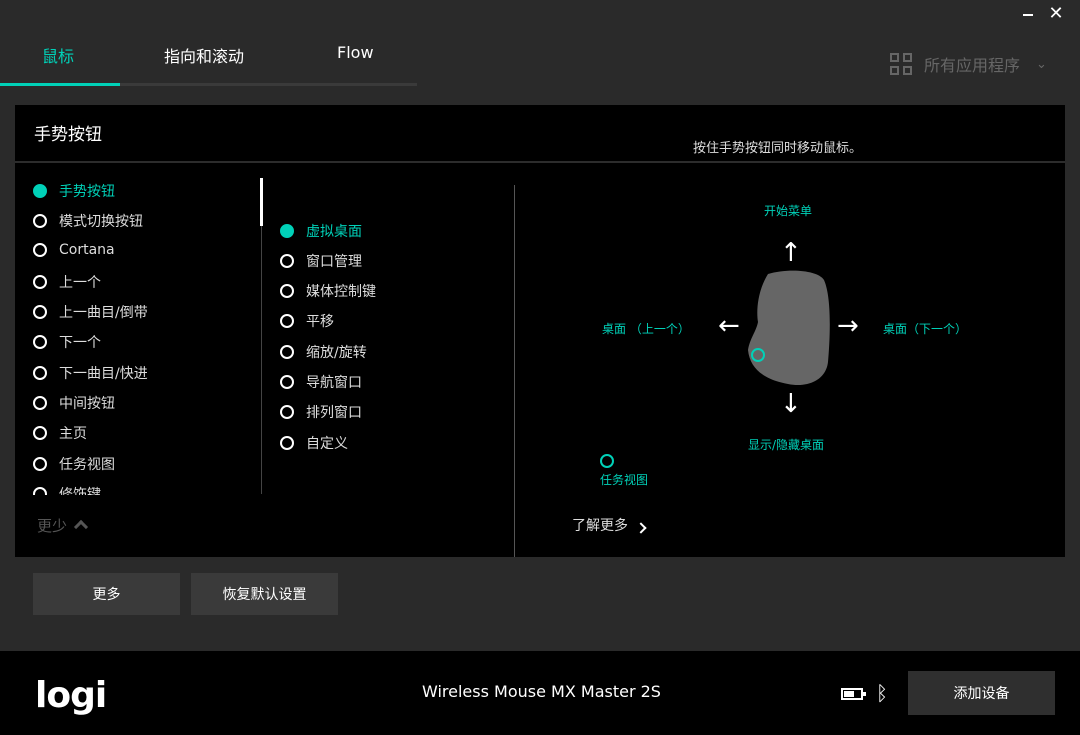 The width and height of the screenshot is (1080, 735). What do you see at coordinates (925, 329) in the screenshot?
I see `gesture-right-label: 桌面（下一个）` at bounding box center [925, 329].